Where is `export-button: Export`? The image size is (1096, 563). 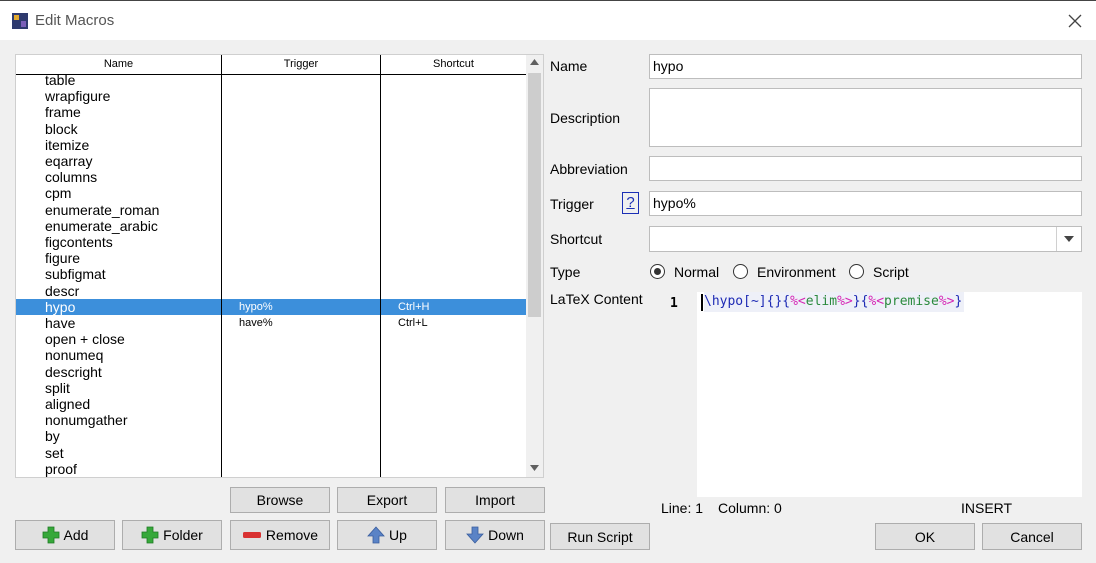 export-button: Export is located at coordinates (387, 500).